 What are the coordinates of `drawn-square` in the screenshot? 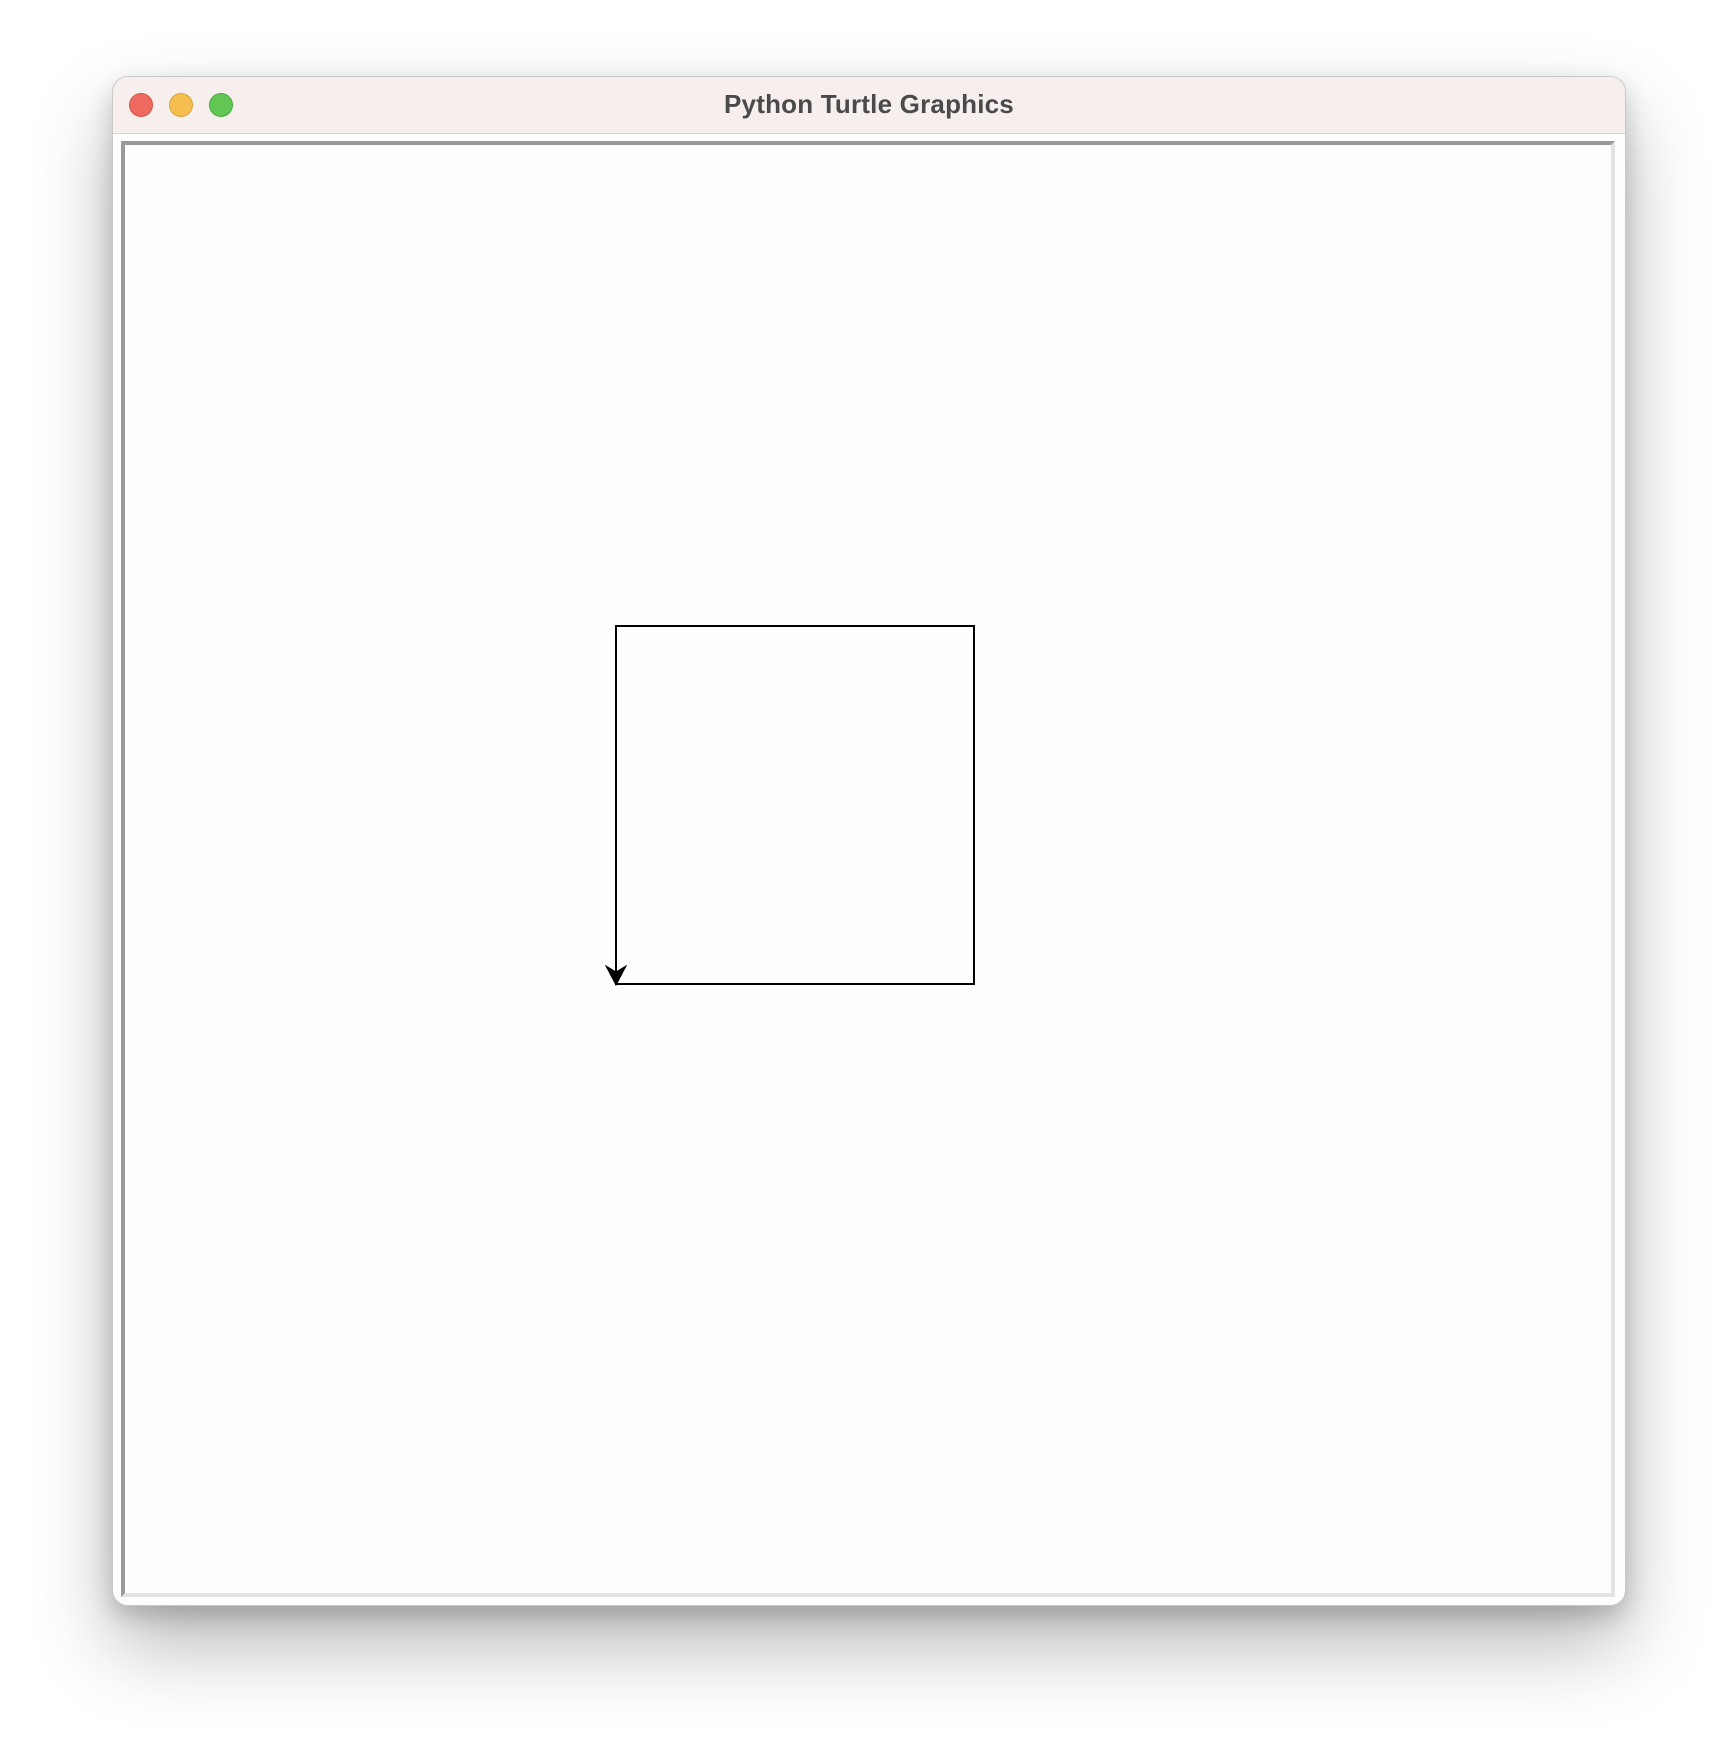 It's located at (795, 805).